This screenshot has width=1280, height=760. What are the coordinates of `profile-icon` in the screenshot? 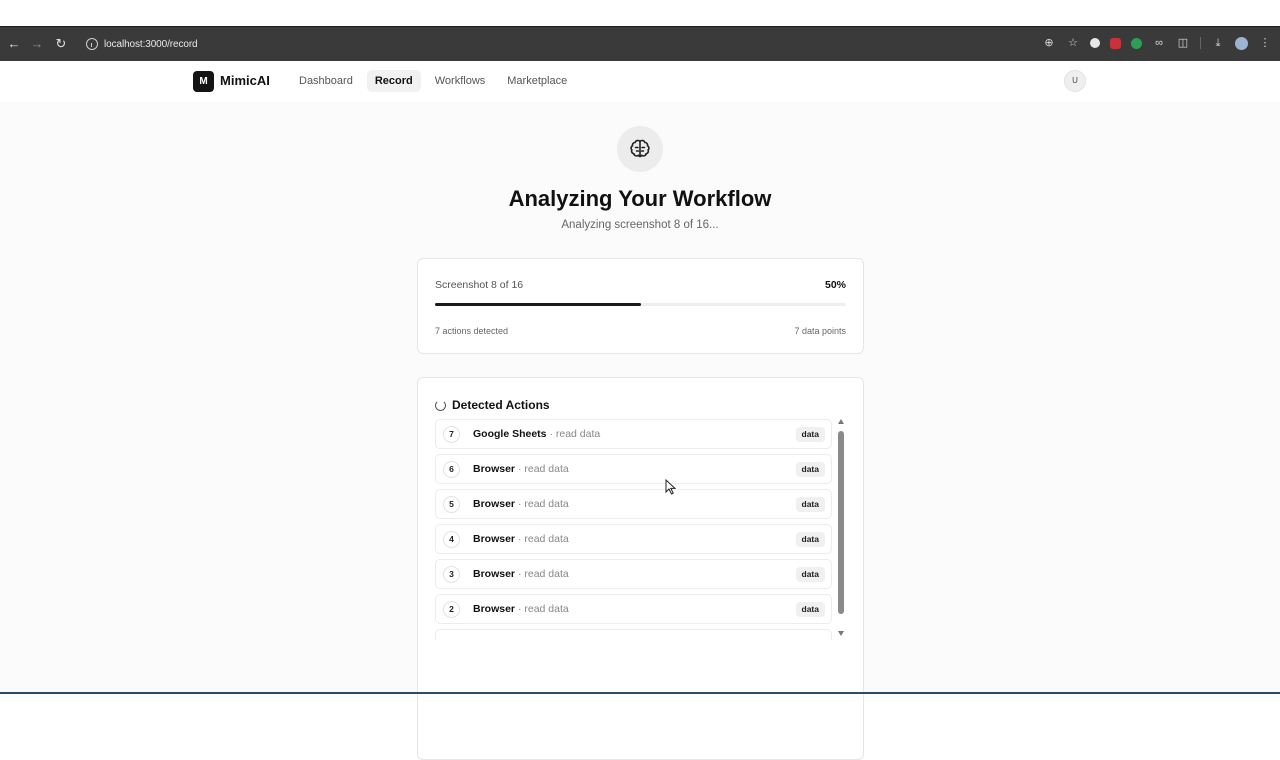 It's located at (1241, 43).